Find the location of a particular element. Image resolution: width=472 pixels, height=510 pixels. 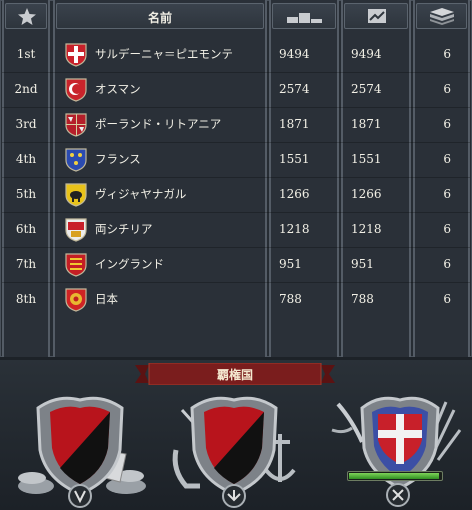

count-header is located at coordinates (441, 16).